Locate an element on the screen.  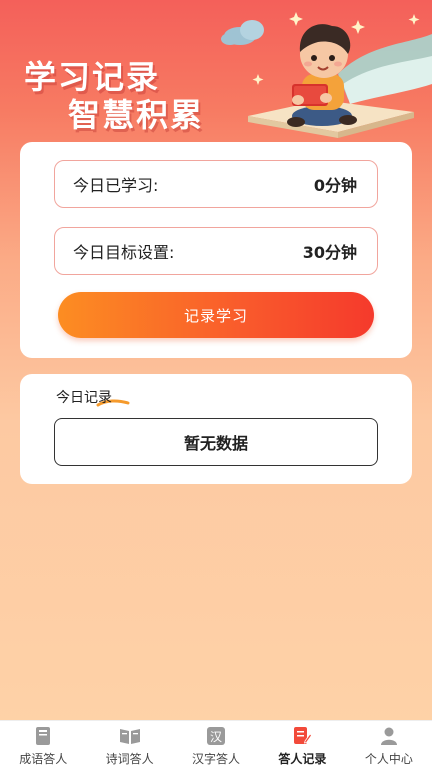
tab-records-label: 答人记录 is located at coordinates (302, 759).